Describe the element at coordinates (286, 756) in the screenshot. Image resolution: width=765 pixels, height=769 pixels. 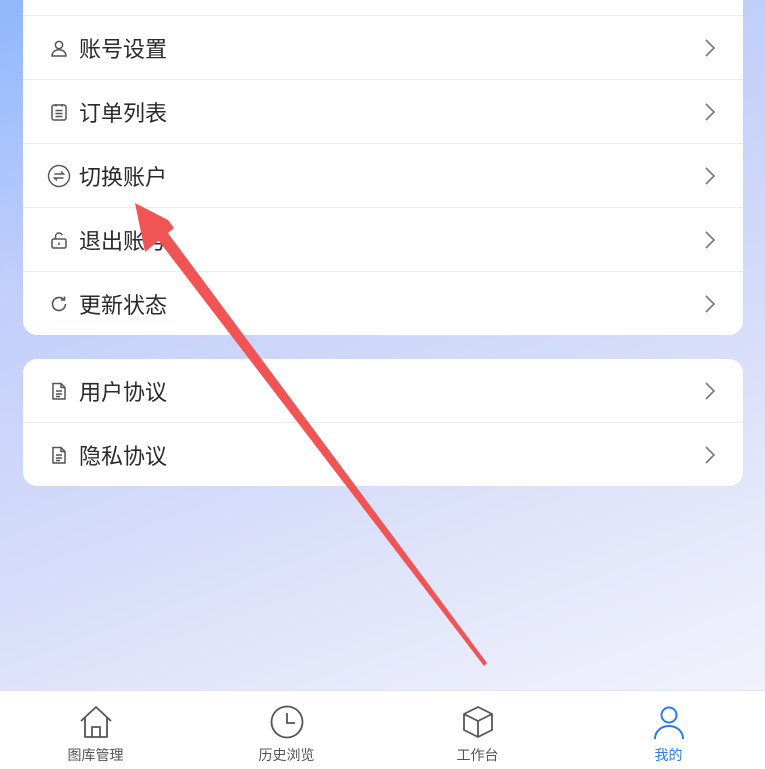
I see `tab-label: 历史浏览` at that location.